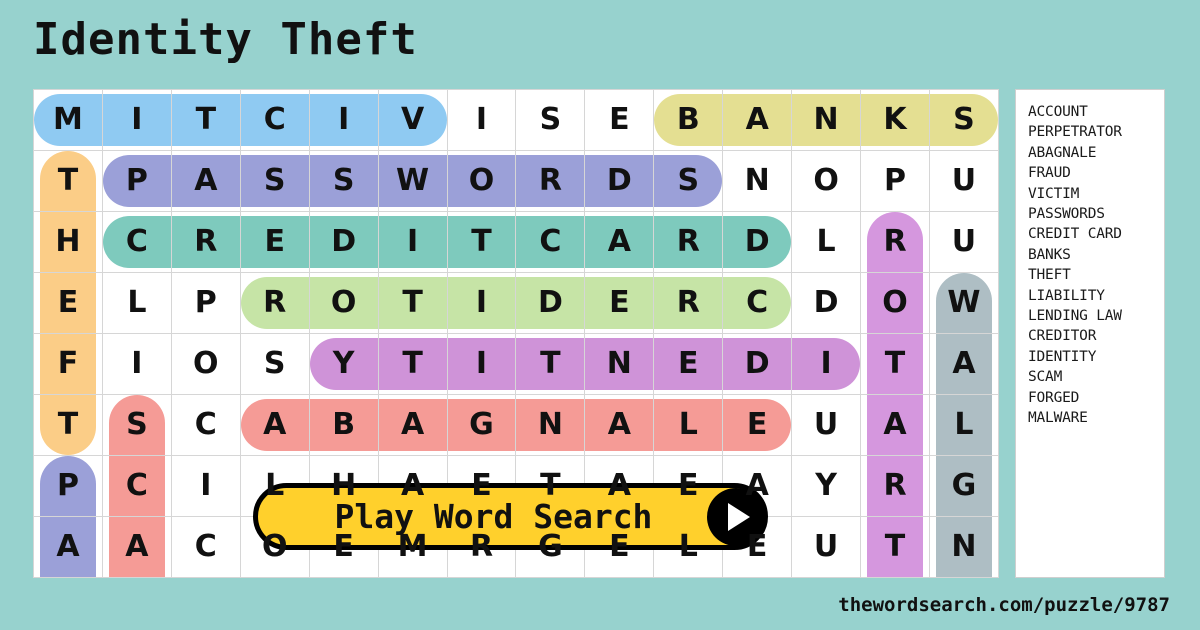  I want to click on grid-cell: K, so click(895, 120).